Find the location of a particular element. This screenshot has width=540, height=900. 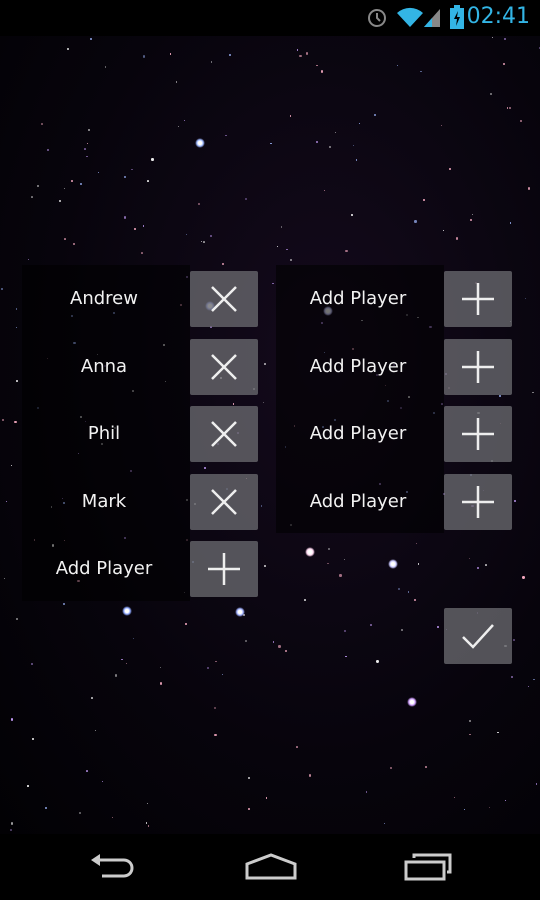

close-icon is located at coordinates (224, 501).